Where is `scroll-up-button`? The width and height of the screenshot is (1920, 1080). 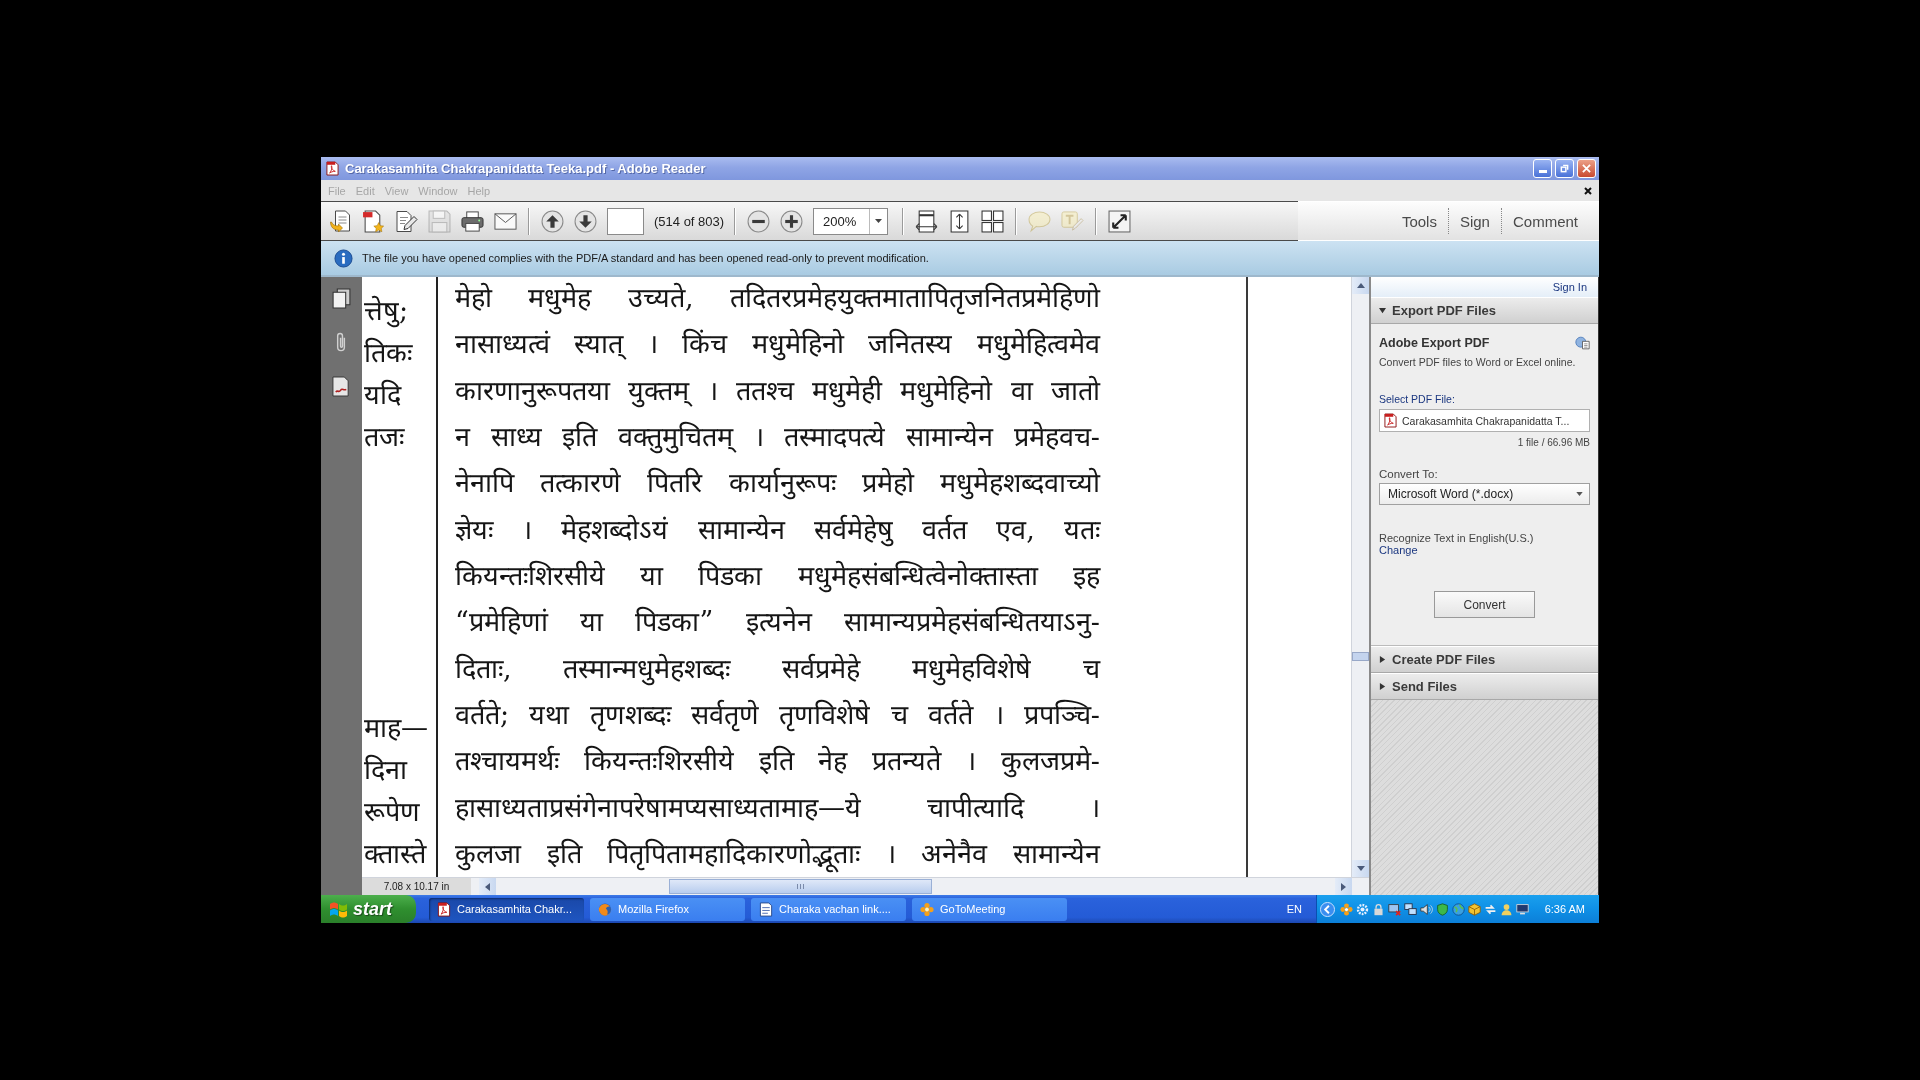 scroll-up-button is located at coordinates (1360, 285).